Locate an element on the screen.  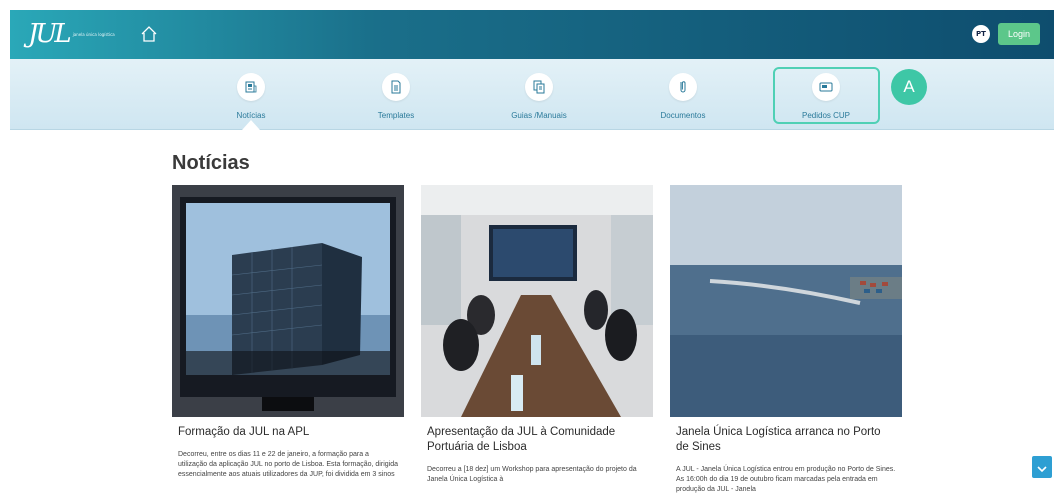
nav-label: Guias /Manuais is located at coordinates (539, 115).